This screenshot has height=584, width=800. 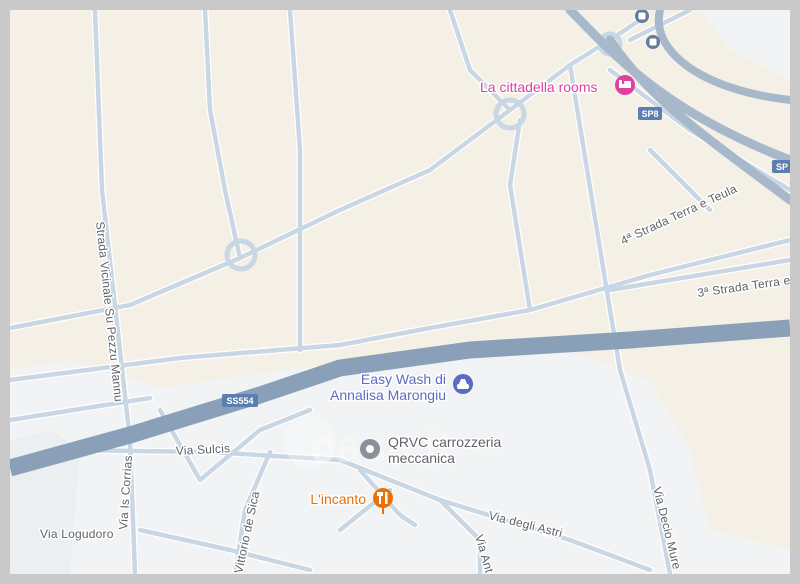 I want to click on svg-text: meccanica, so click(x=421, y=458).